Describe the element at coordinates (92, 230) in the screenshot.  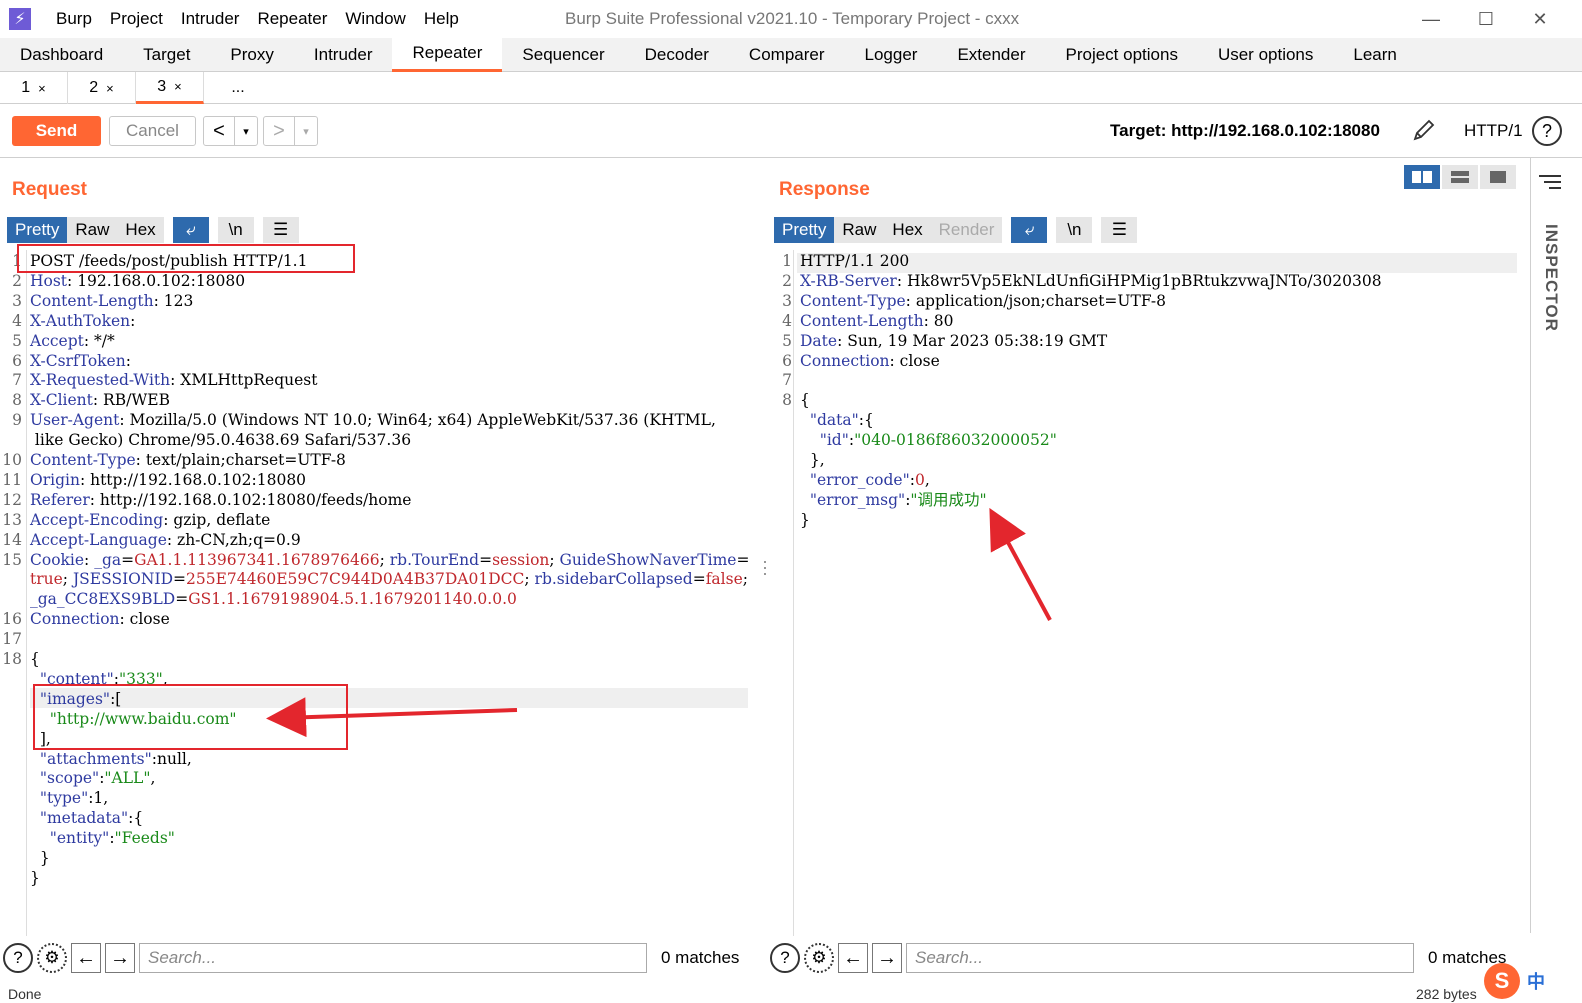
I see `request-tab-raw: Raw` at that location.